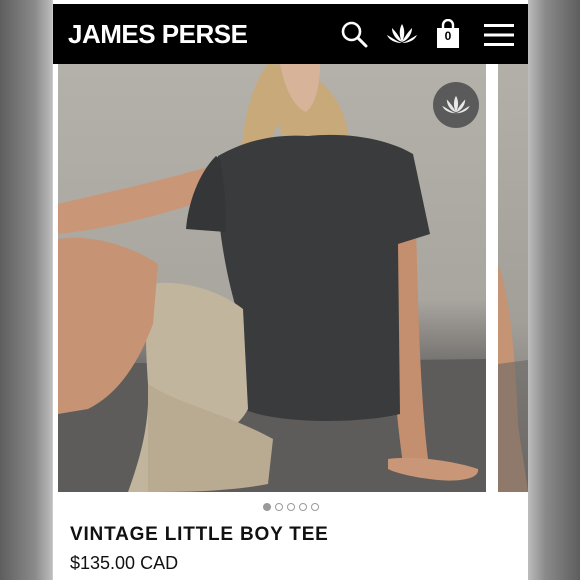 Image resolution: width=580 pixels, height=580 pixels. I want to click on shopping-bag-icon: 0, so click(448, 34).